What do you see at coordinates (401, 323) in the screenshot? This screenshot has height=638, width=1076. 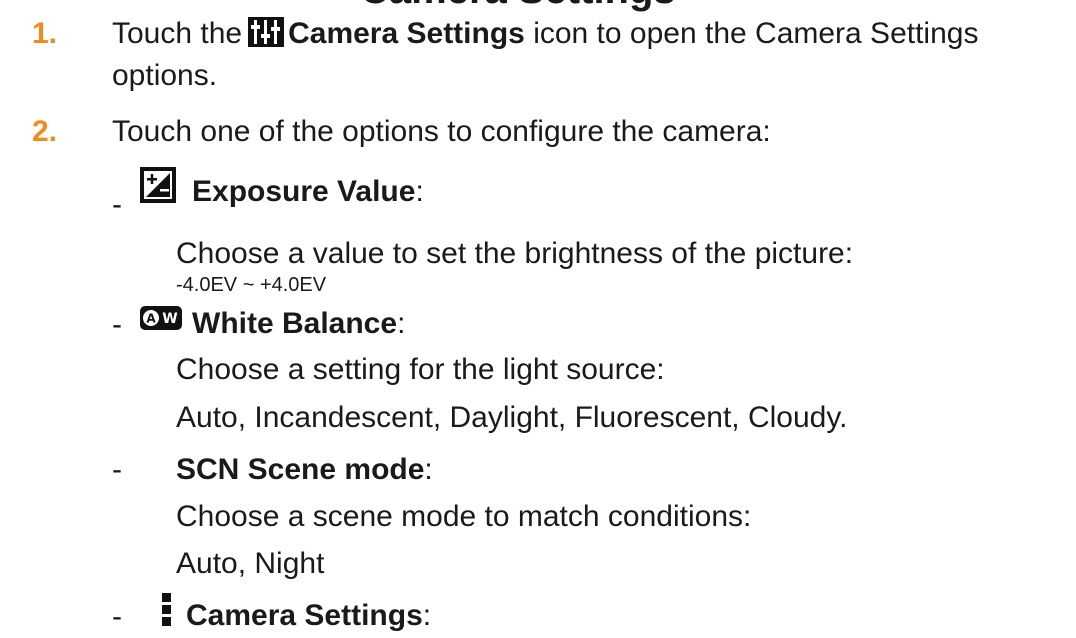 I see `option-white-balance-colon: :` at bounding box center [401, 323].